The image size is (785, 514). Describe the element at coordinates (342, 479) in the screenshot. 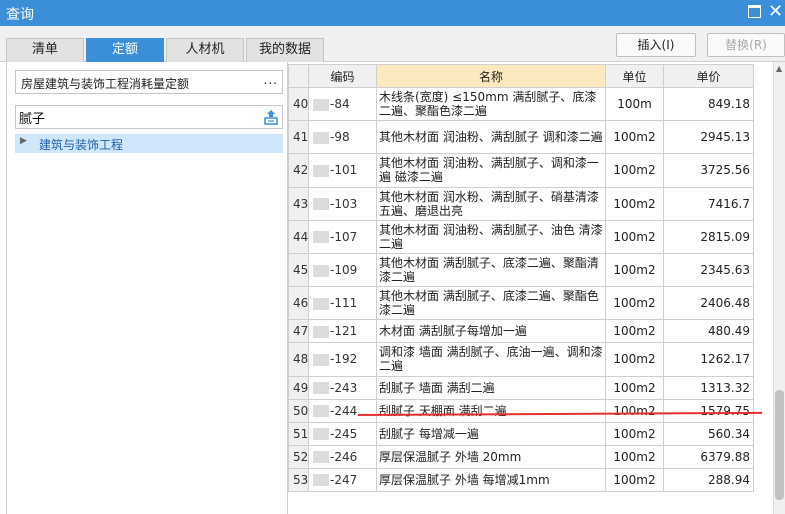

I see `row-code: -247` at that location.